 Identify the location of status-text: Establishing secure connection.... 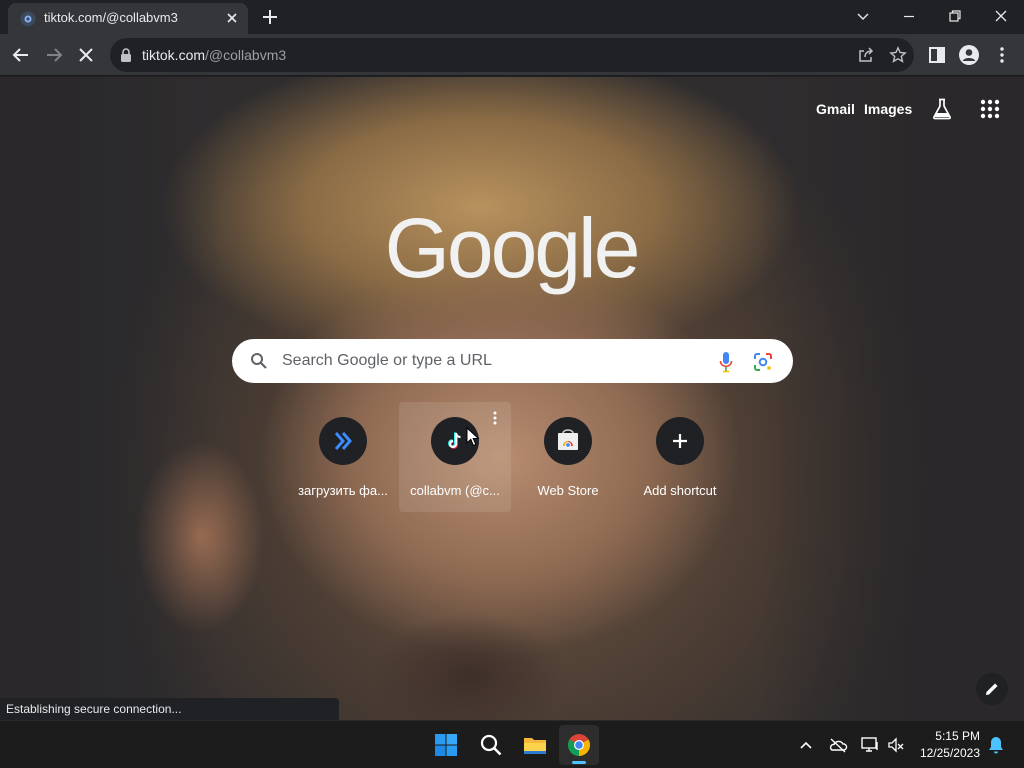
(94, 709).